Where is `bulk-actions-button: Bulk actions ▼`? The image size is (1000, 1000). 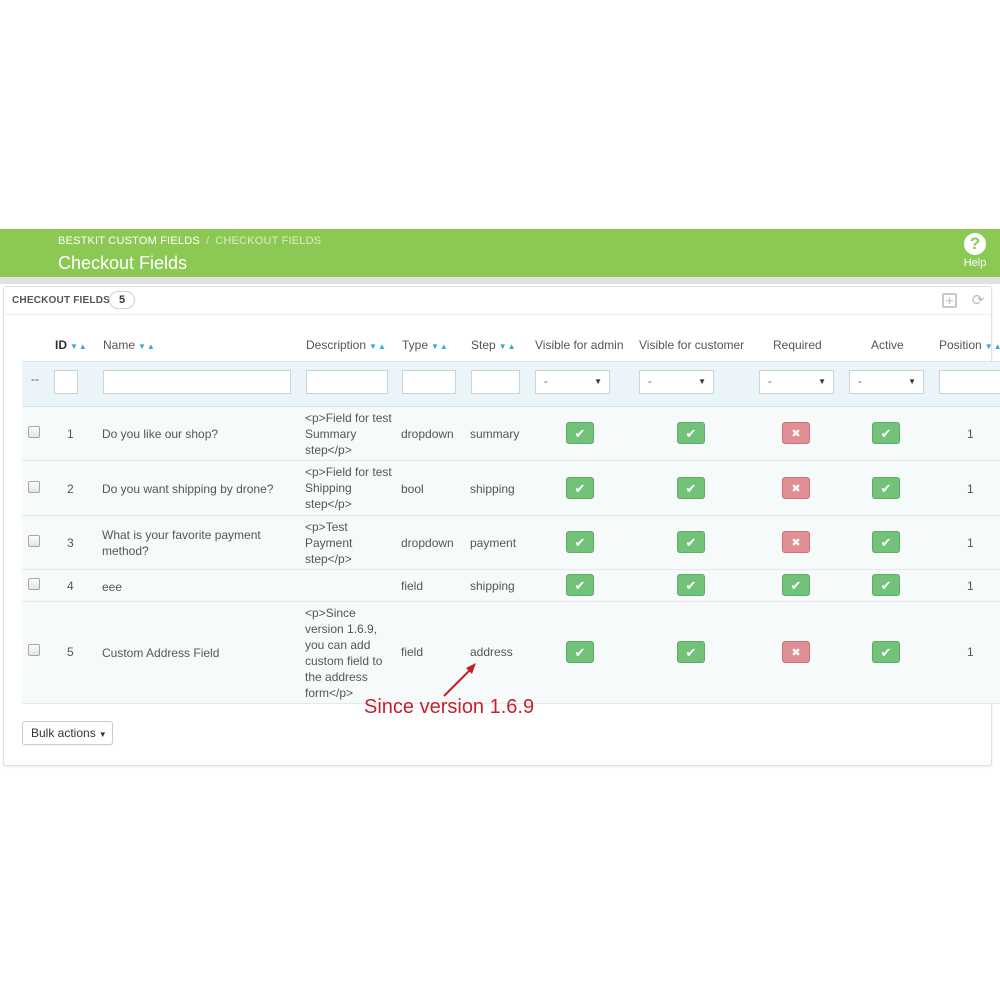
bulk-actions-button: Bulk actions ▼ is located at coordinates (67, 733).